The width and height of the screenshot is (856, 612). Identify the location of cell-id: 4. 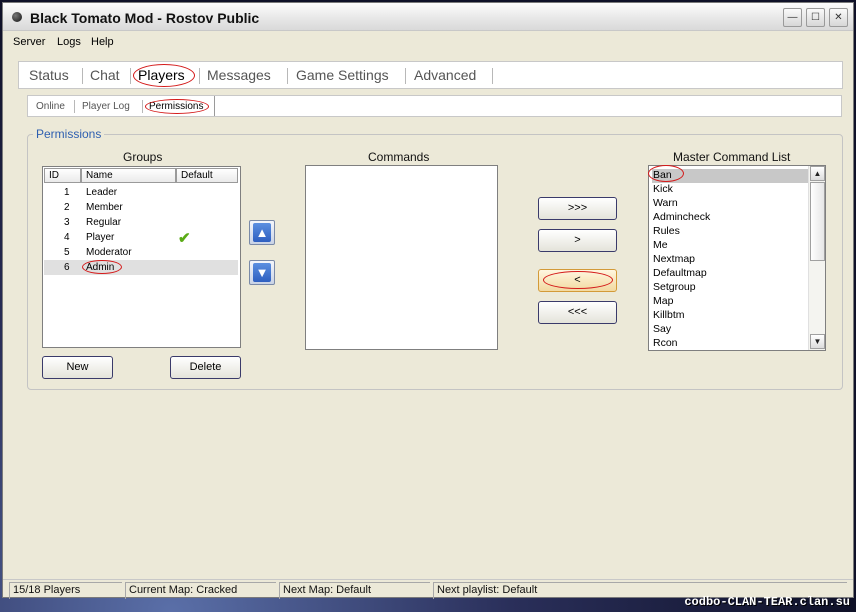
(67, 237).